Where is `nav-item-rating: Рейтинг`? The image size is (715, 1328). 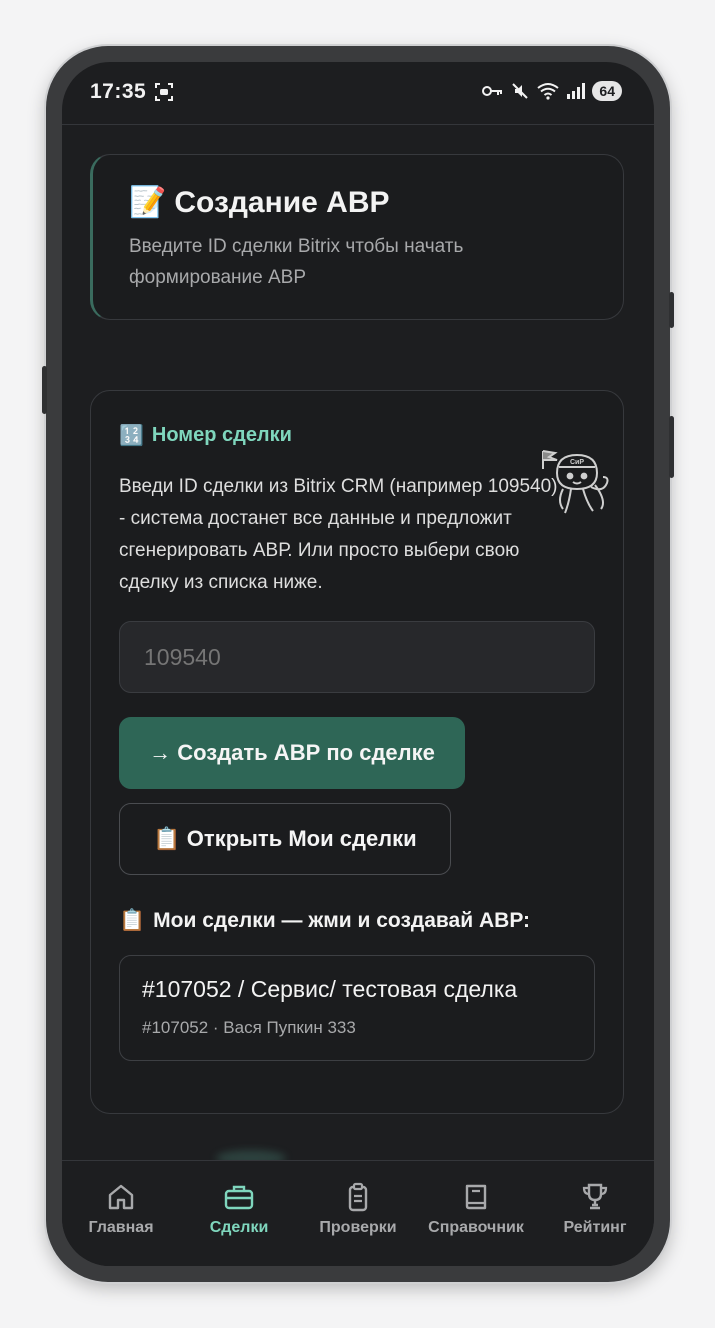 nav-item-rating: Рейтинг is located at coordinates (595, 1209).